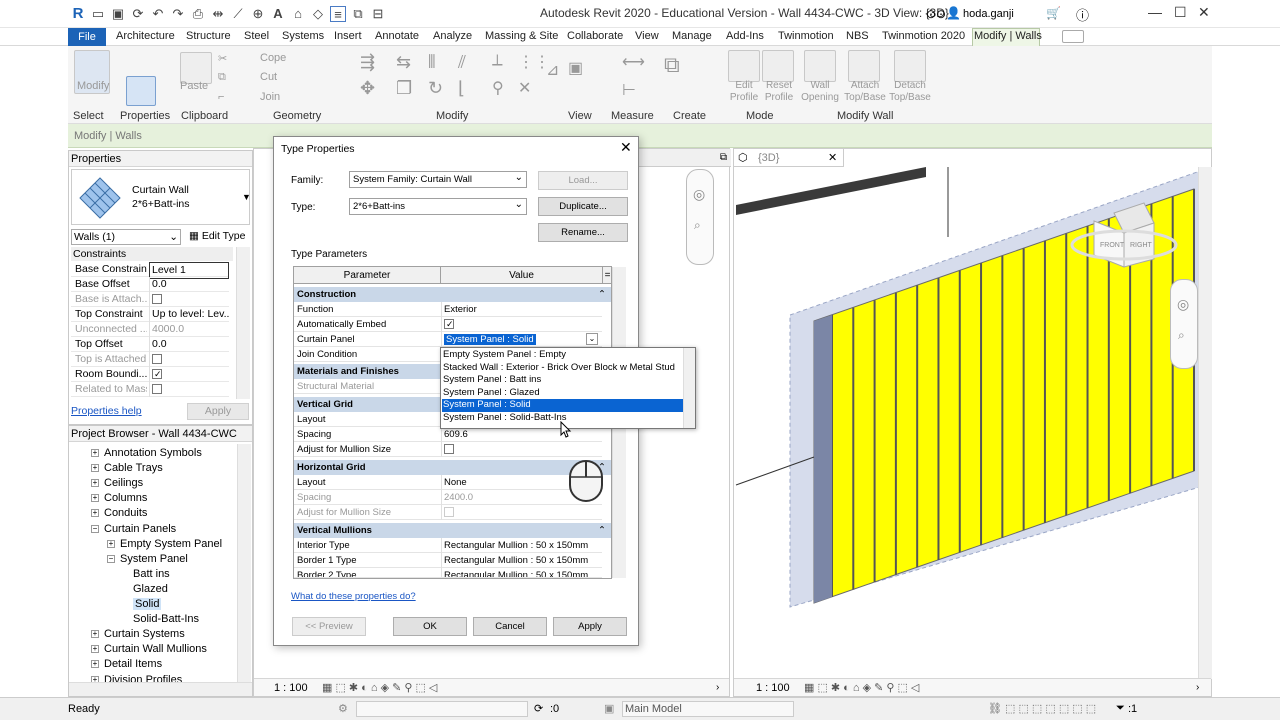 The image size is (1280, 720). Describe the element at coordinates (1082, 14) in the screenshot. I see `help-icon: ⓘ` at that location.